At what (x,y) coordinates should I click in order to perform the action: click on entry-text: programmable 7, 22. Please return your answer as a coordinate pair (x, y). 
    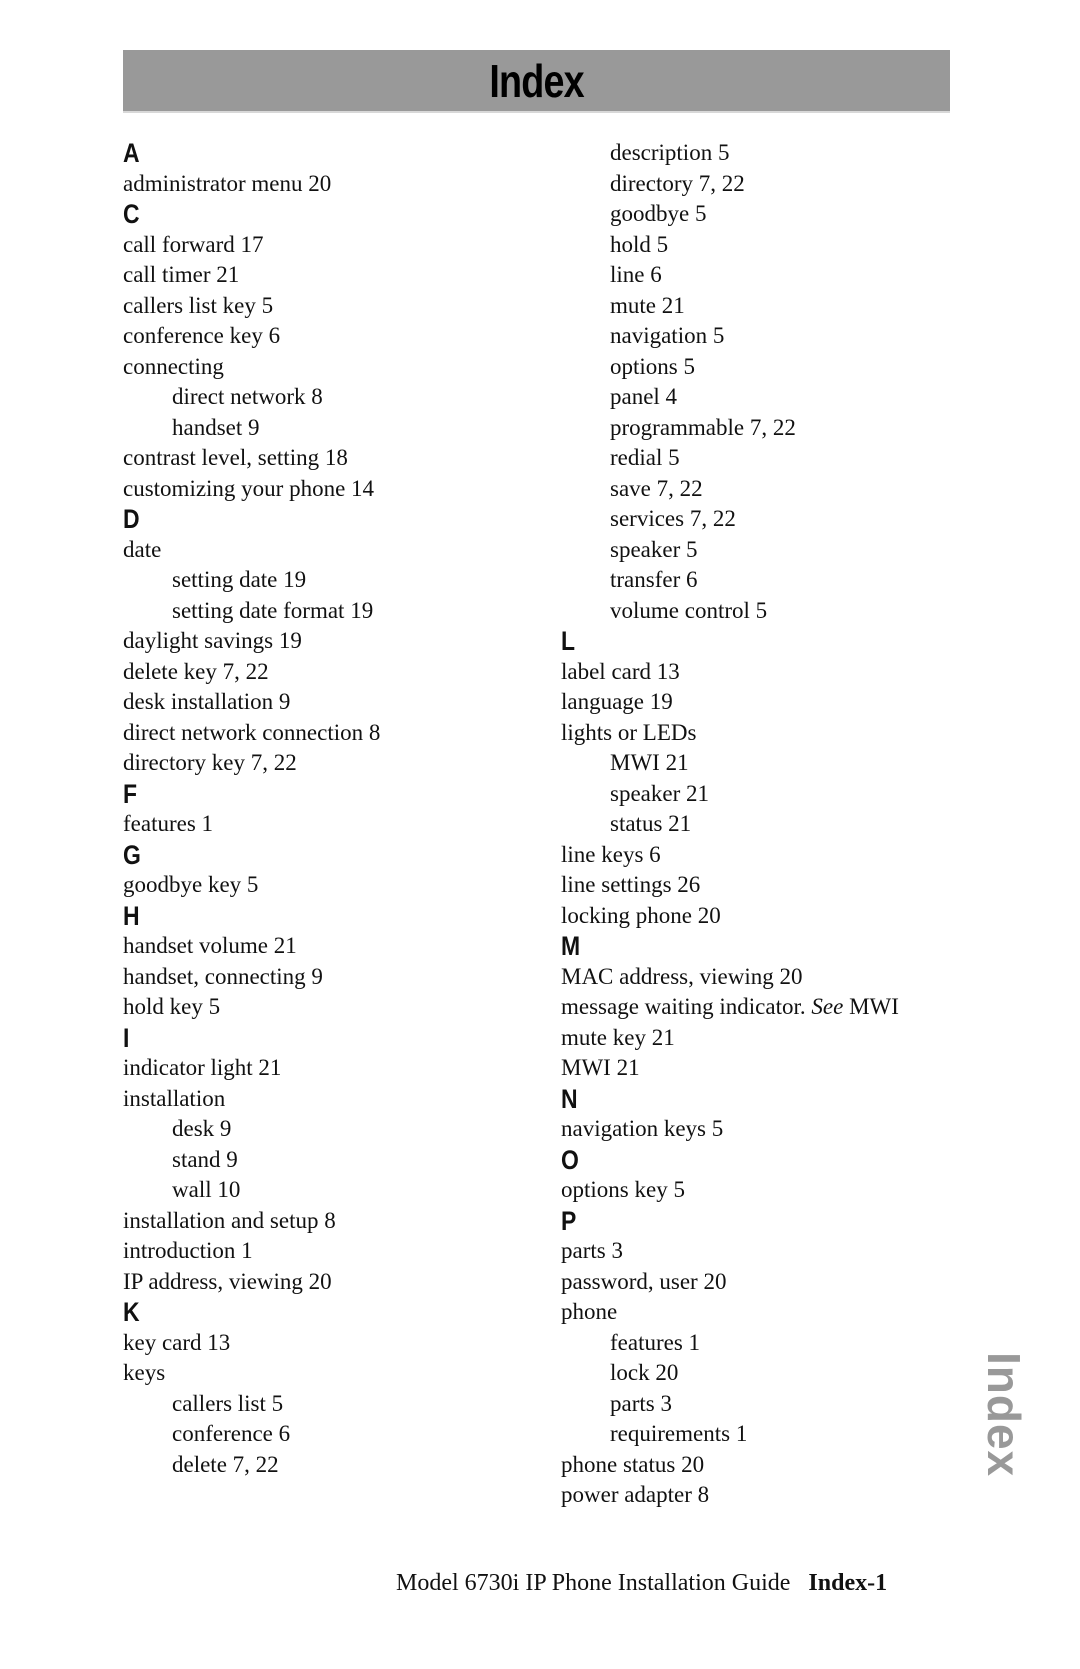
    Looking at the image, I should click on (703, 427).